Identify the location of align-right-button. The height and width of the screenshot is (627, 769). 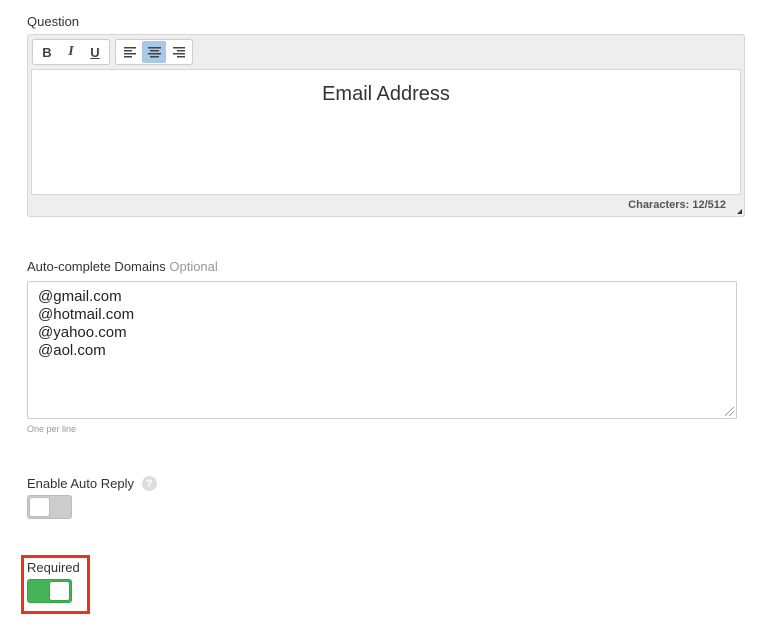
(178, 52).